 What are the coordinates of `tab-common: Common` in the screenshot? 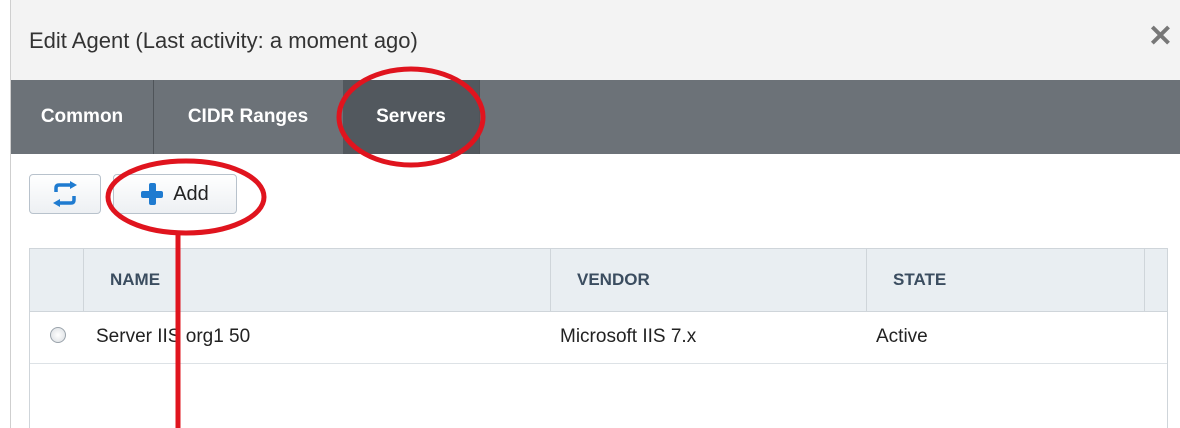 It's located at (82, 117).